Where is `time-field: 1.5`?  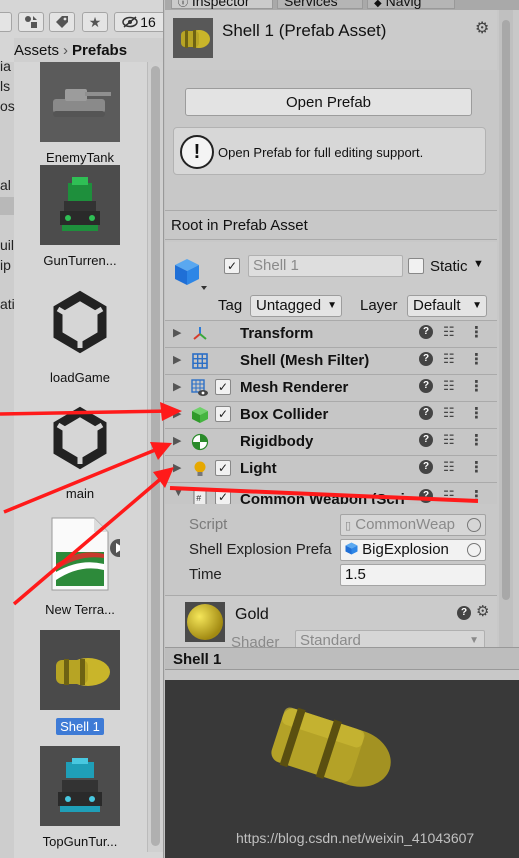
time-field: 1.5 is located at coordinates (413, 575).